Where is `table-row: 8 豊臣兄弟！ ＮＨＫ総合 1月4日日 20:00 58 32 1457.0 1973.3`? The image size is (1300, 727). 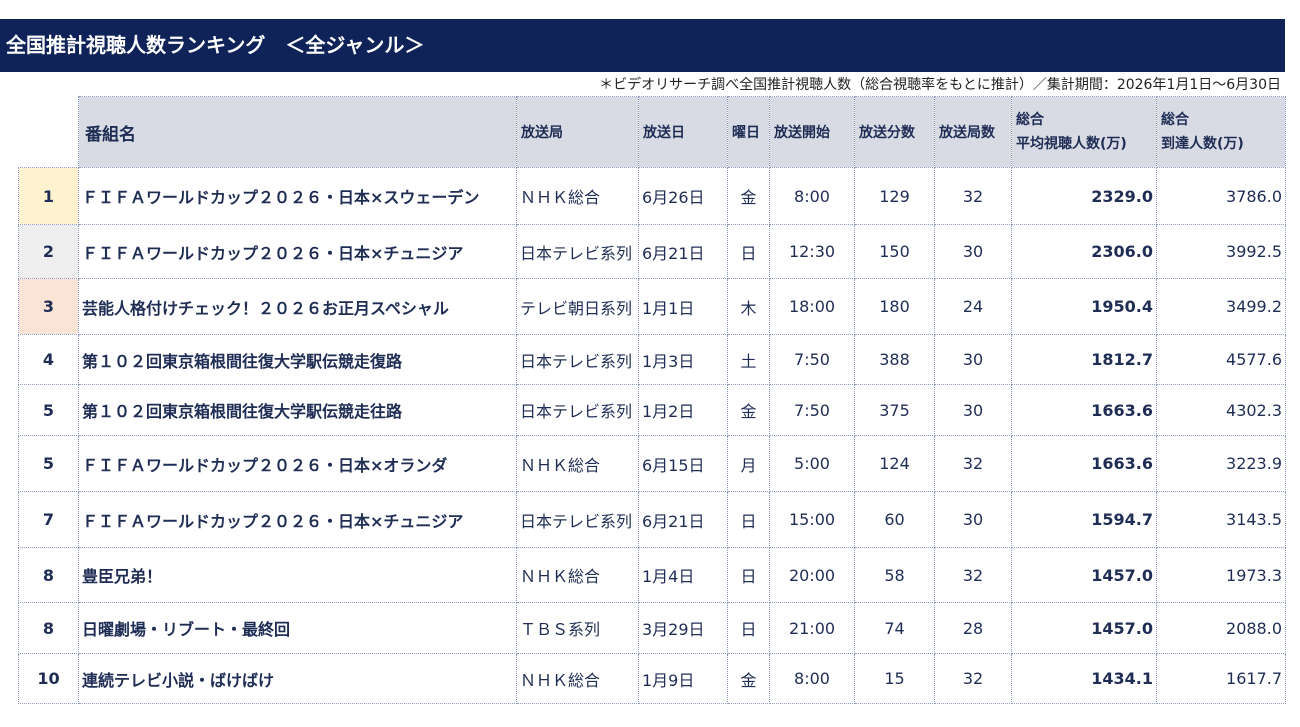 table-row: 8 豊臣兄弟！ ＮＨＫ総合 1月4日日 20:00 58 32 1457.0 1973.3 is located at coordinates (652, 575).